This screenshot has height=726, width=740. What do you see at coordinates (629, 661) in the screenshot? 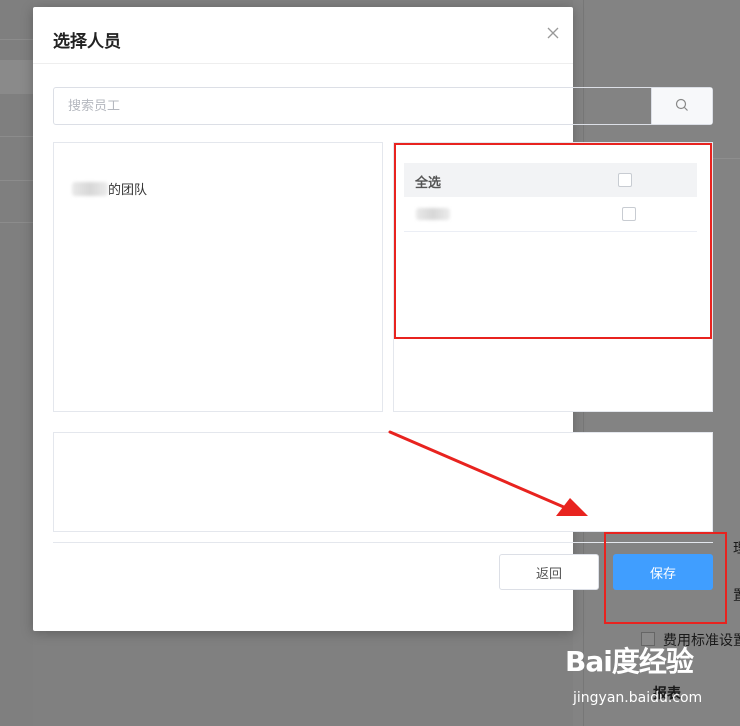
I see `watermark-logo: Bai度经验` at bounding box center [629, 661].